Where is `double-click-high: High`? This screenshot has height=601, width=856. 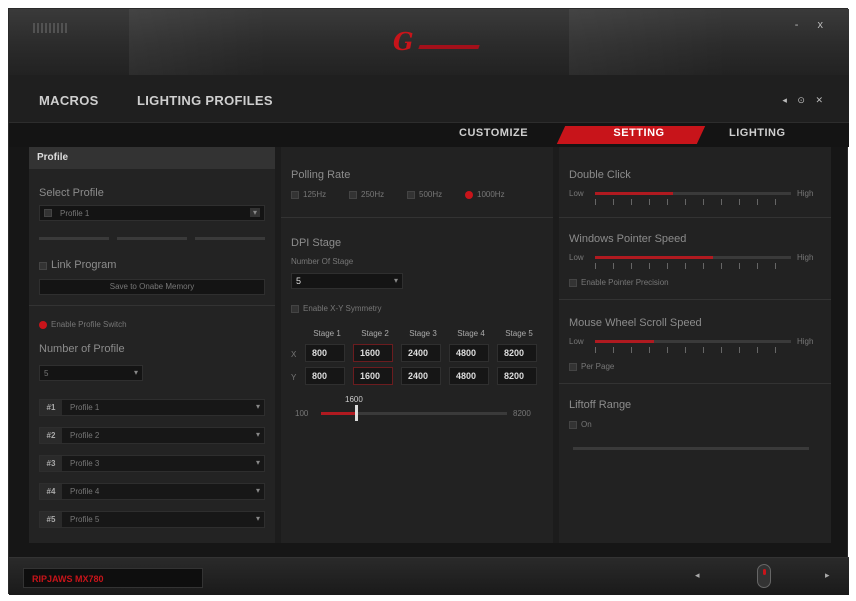 double-click-high: High is located at coordinates (805, 193).